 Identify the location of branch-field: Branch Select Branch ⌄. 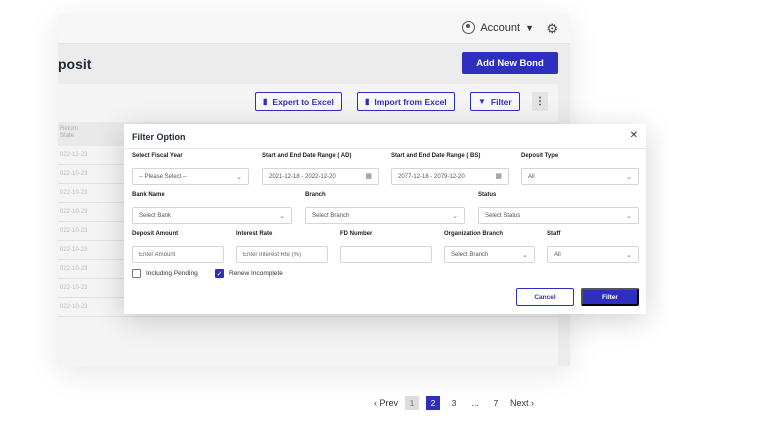
(385, 208).